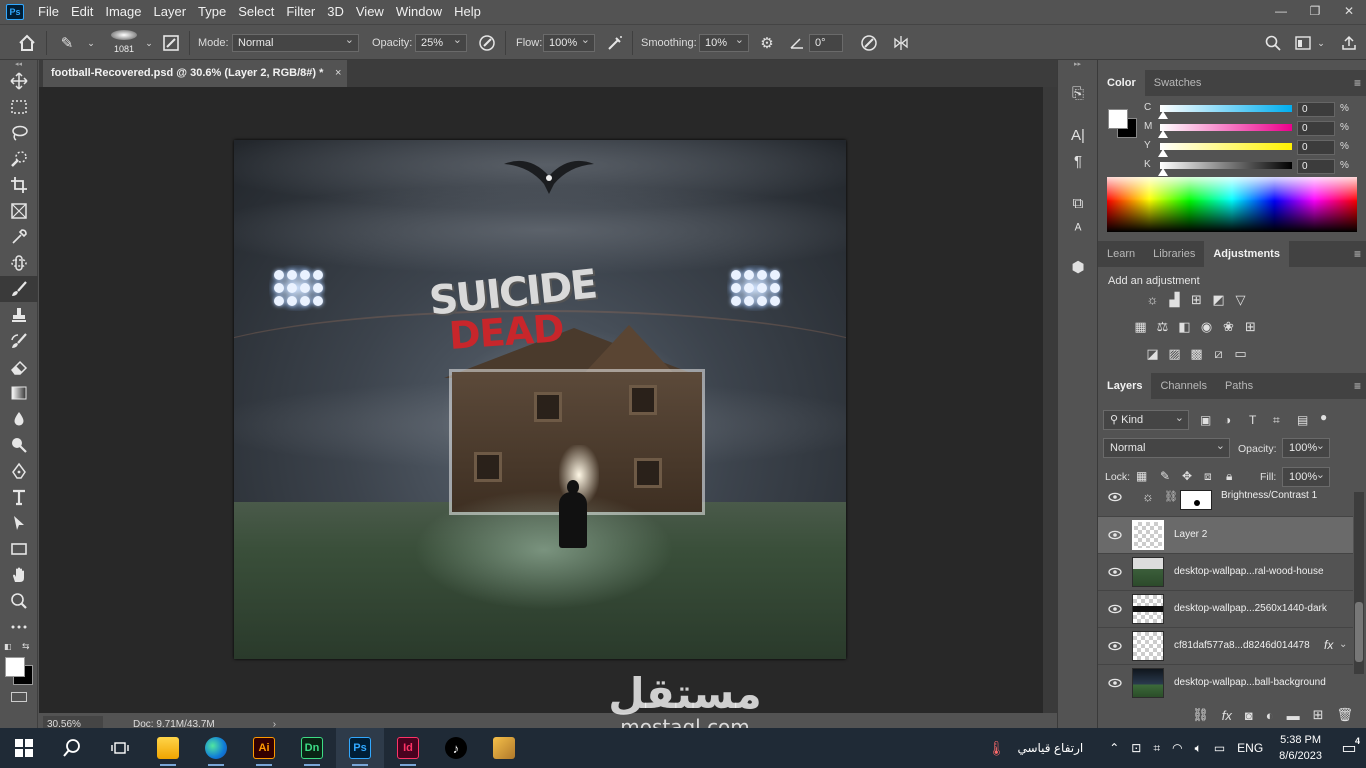  I want to click on blur-tool-icon, so click(19, 419).